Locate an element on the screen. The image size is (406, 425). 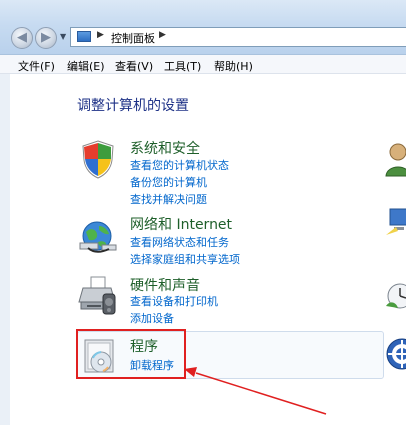
user-accounts-icon is located at coordinates (395, 160).